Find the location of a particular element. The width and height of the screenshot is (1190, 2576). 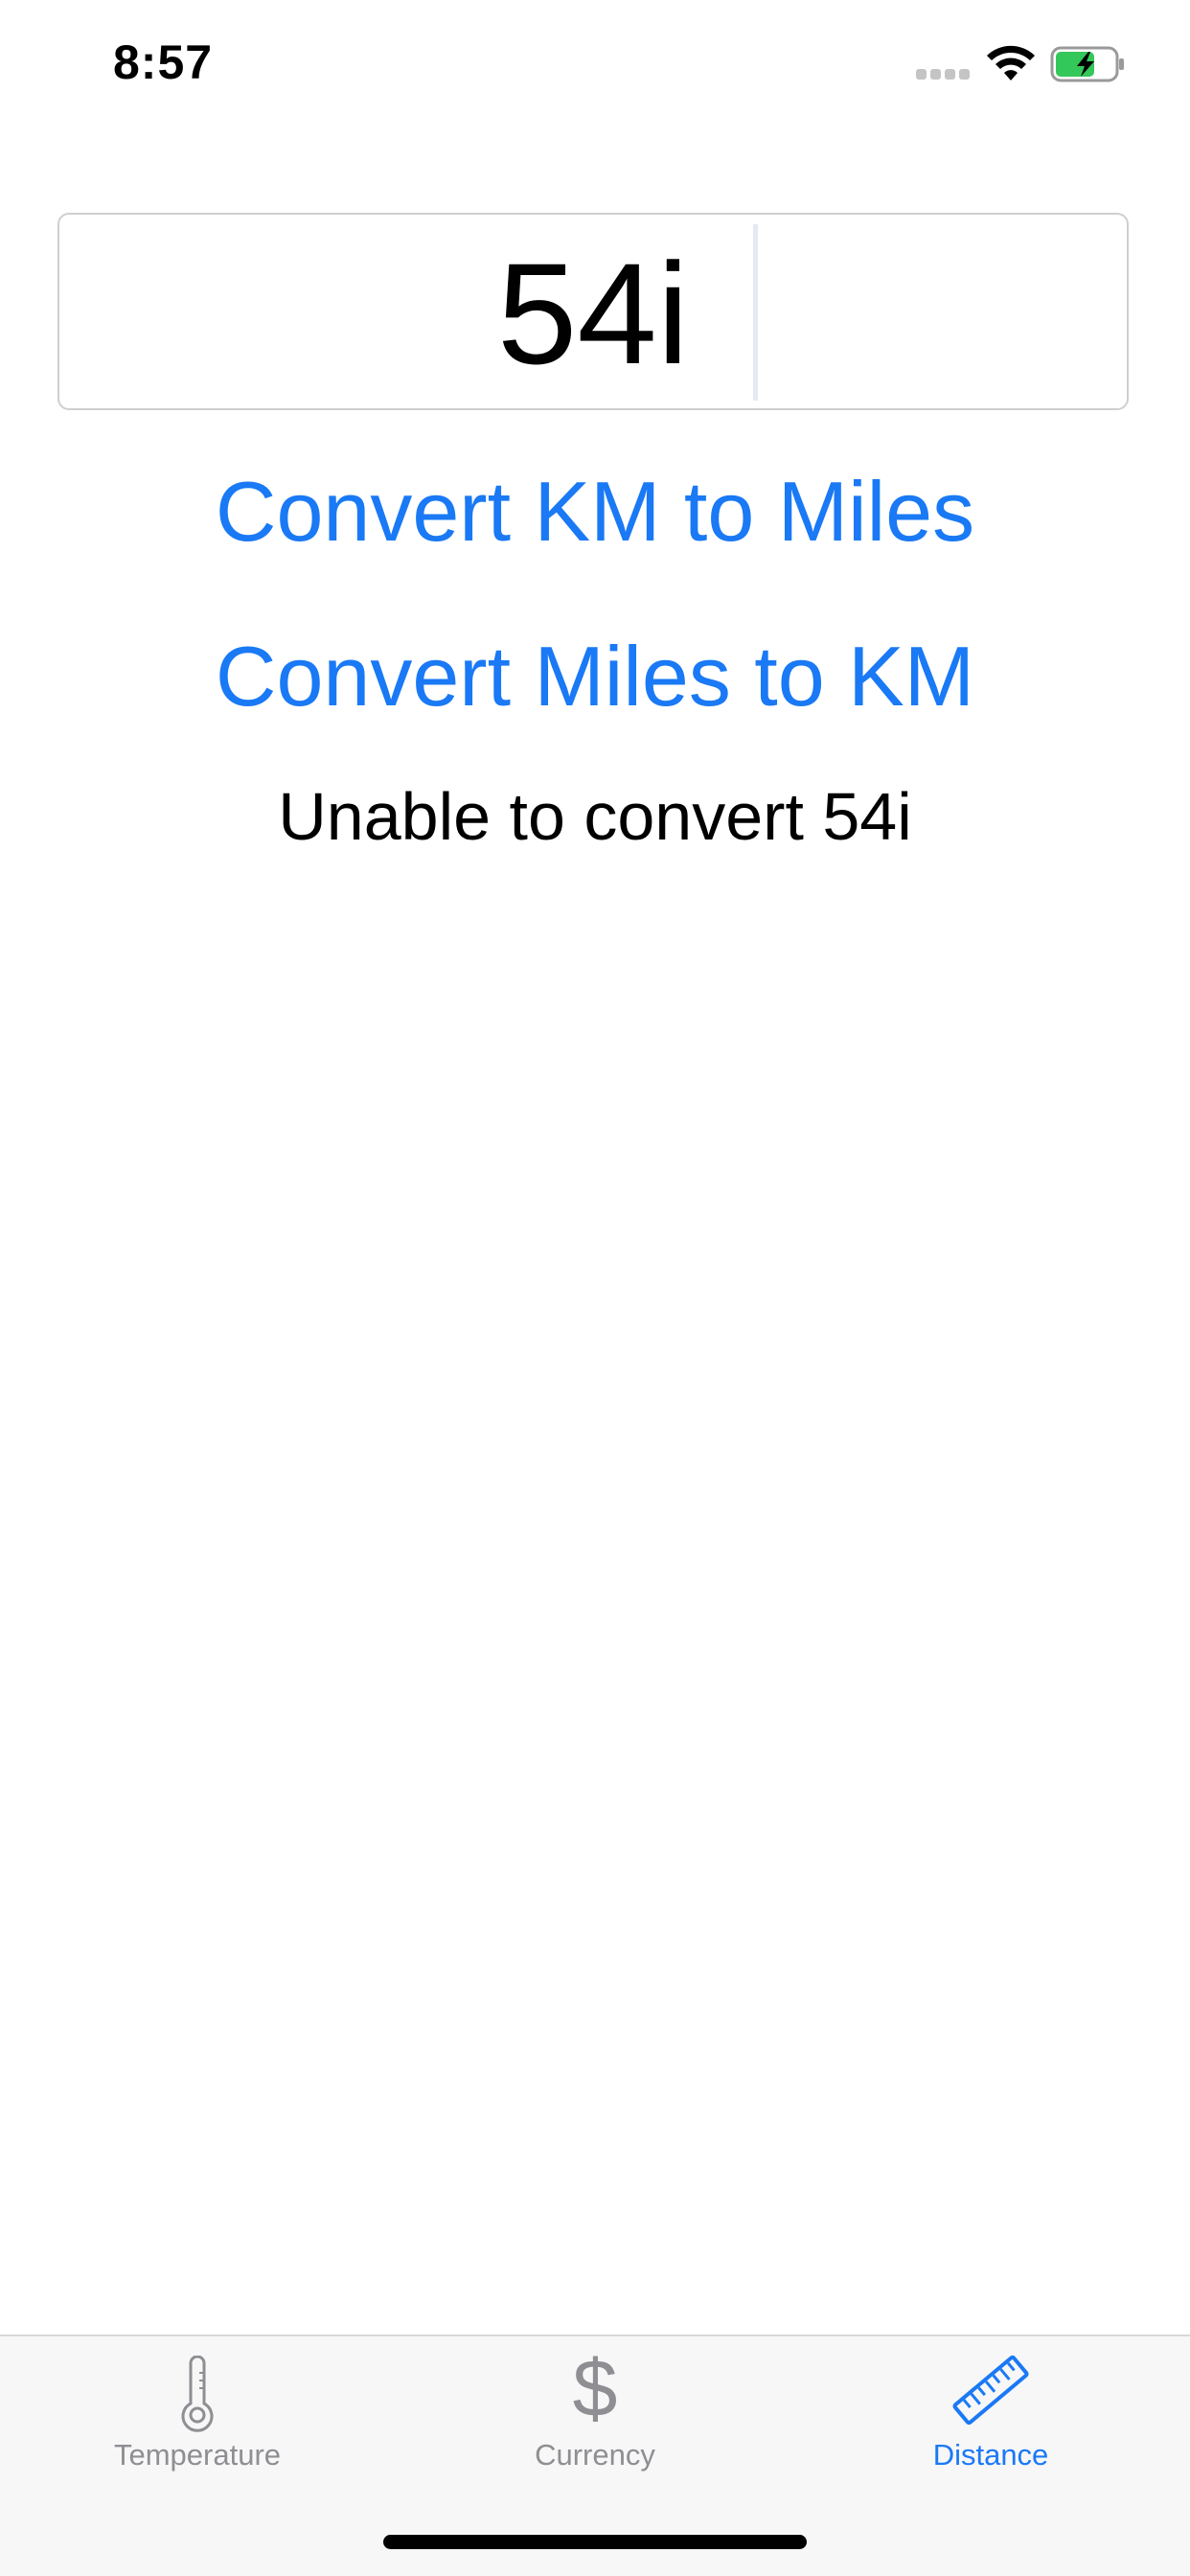

distance-input: 54i is located at coordinates (593, 311).